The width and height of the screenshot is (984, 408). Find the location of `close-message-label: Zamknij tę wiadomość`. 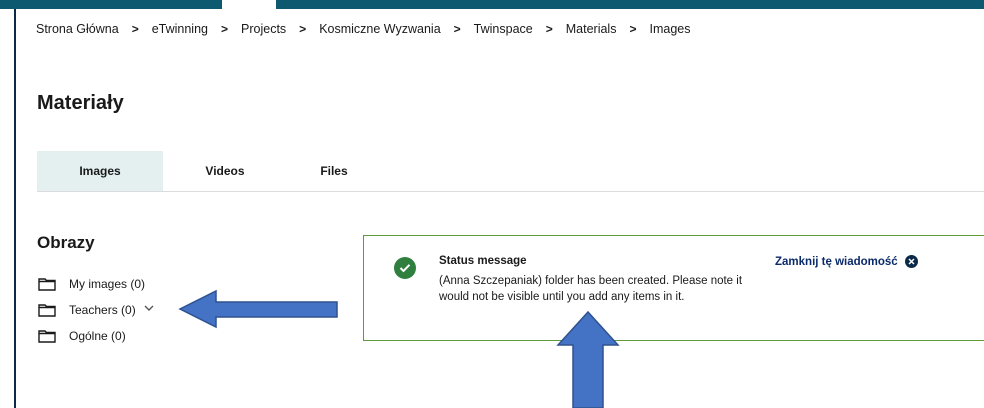

close-message-label: Zamknij tę wiadomość is located at coordinates (836, 261).